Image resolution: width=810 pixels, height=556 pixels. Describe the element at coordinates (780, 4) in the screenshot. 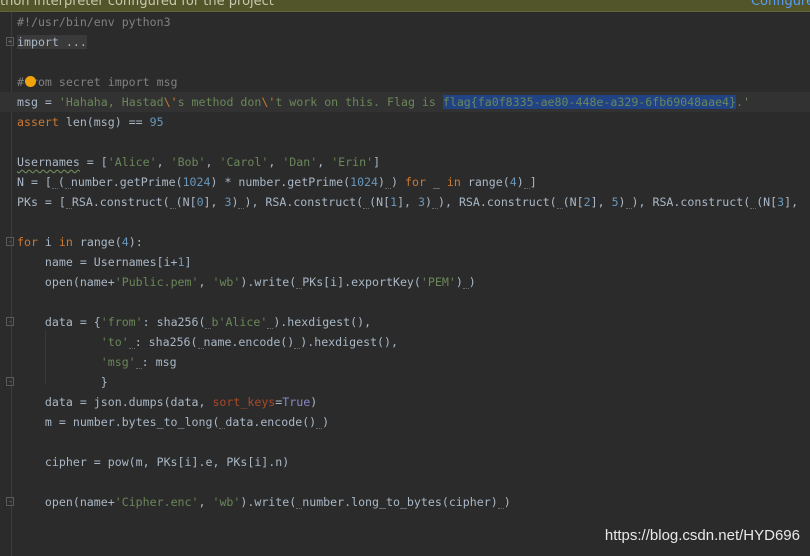

I see `configure-interpreter-link: Configure` at that location.